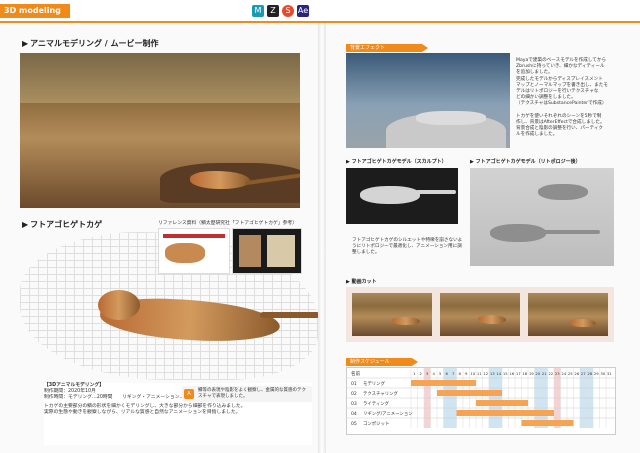 The width and height of the screenshot is (640, 453). Describe the element at coordinates (273, 11) in the screenshot. I see `zbrush-icon: Z` at that location.